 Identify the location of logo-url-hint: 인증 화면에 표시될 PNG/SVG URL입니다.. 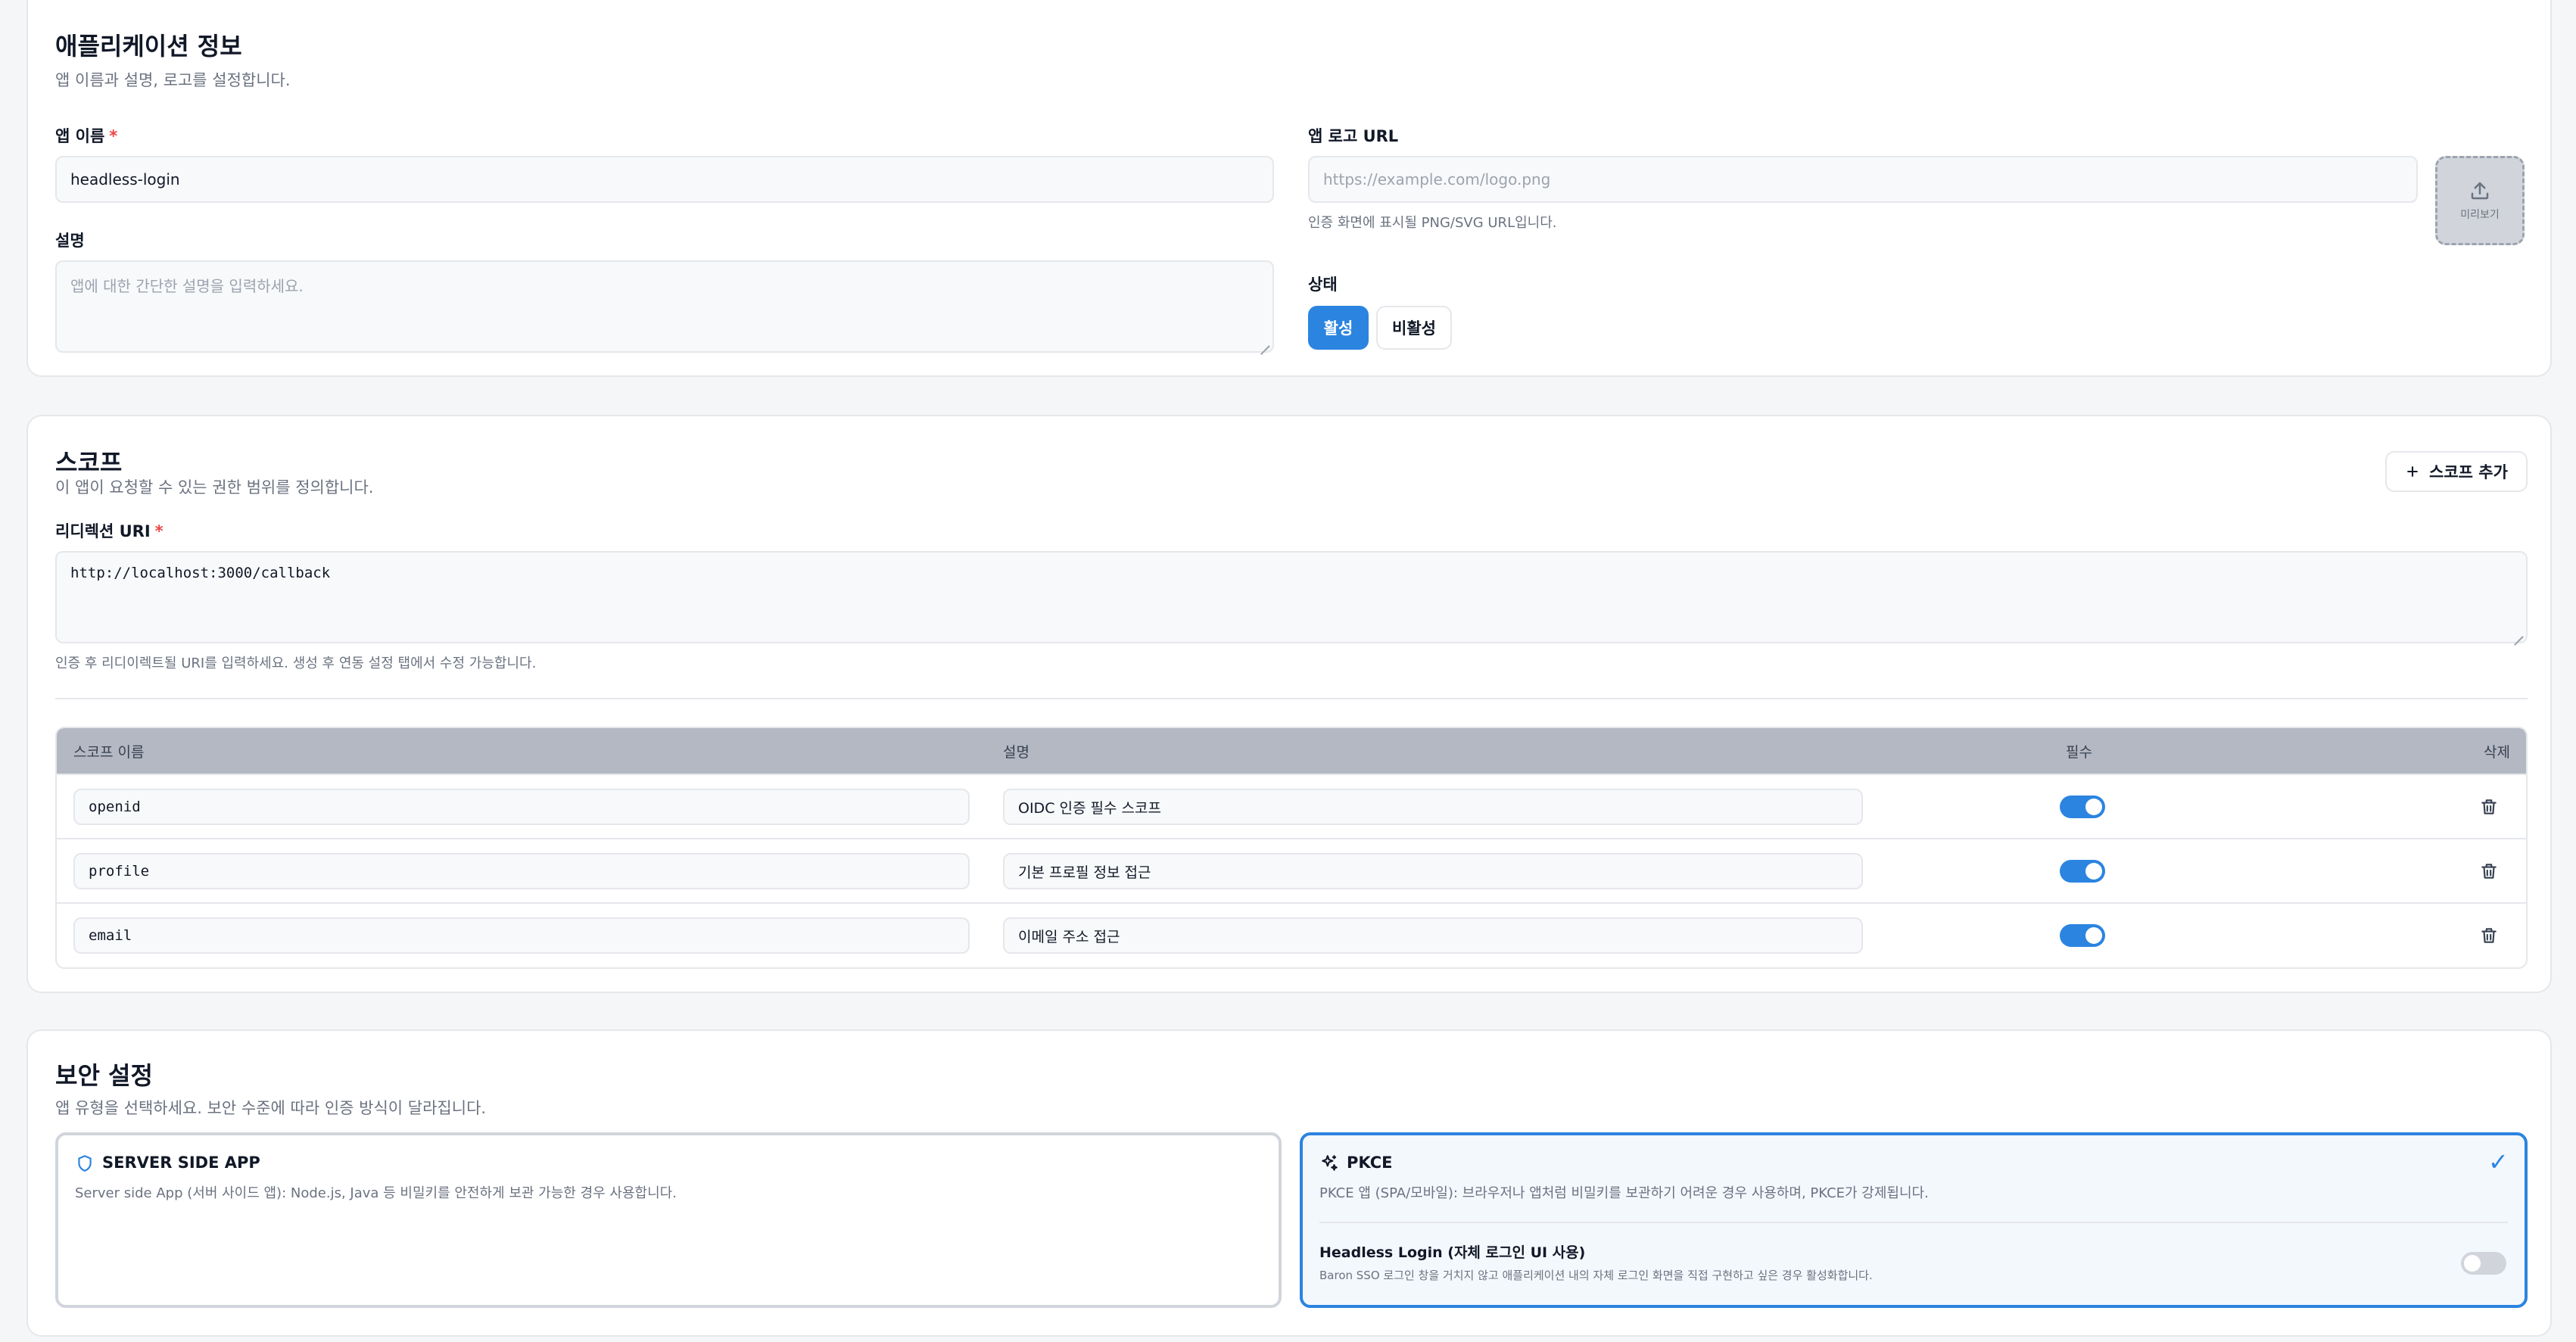
(1432, 223).